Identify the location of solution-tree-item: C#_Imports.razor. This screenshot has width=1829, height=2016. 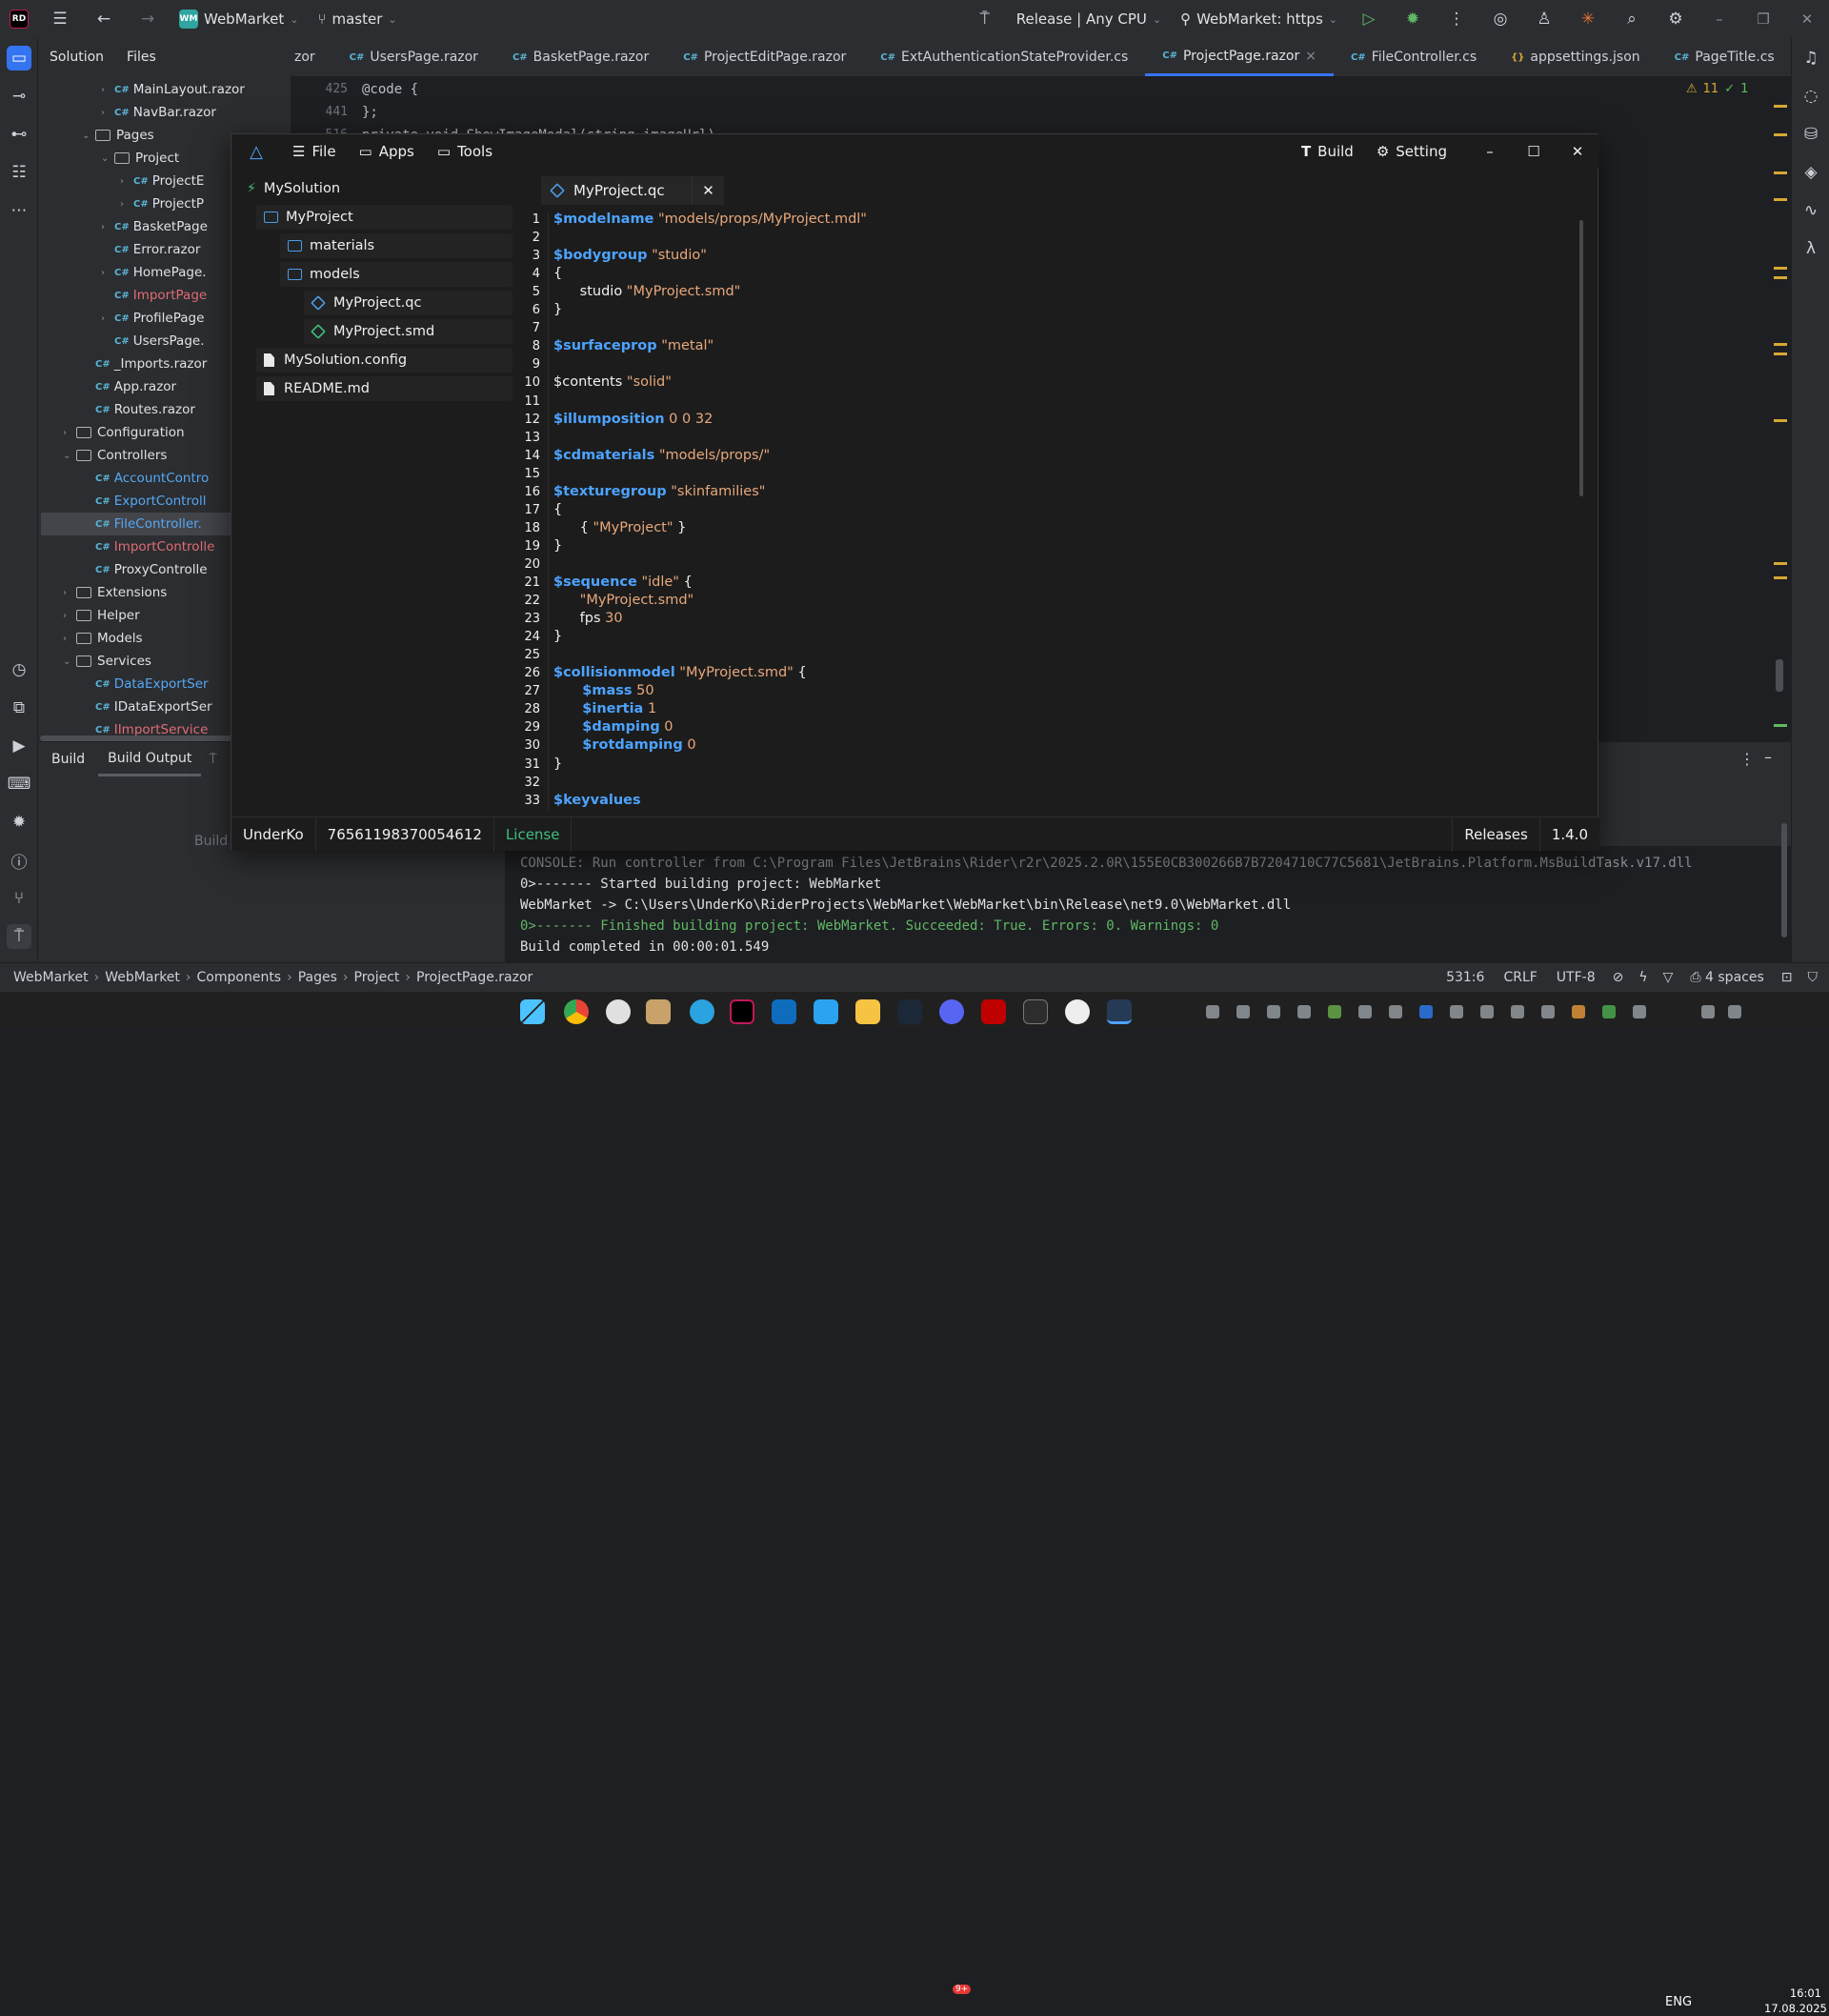
(144, 364).